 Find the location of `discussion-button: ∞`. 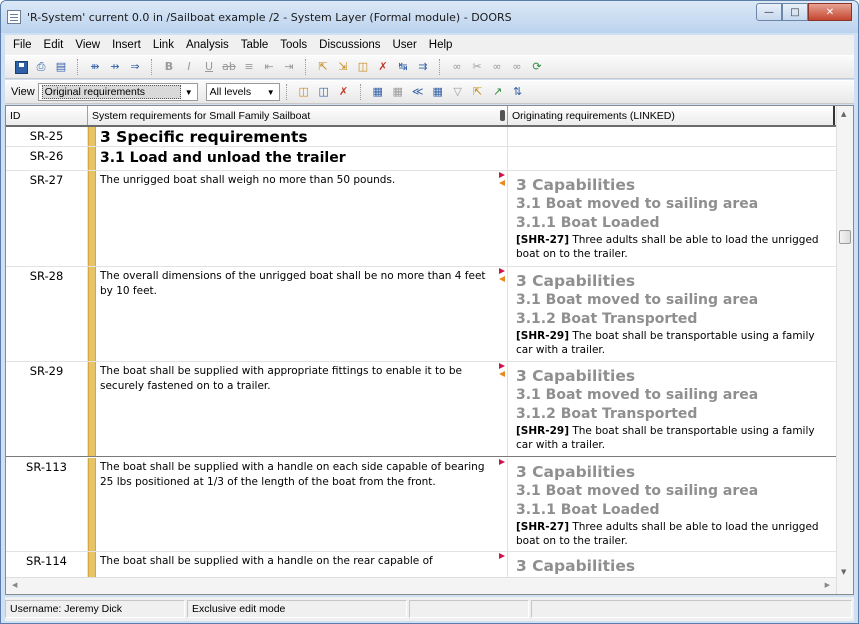

discussion-button: ∞ is located at coordinates (457, 67).